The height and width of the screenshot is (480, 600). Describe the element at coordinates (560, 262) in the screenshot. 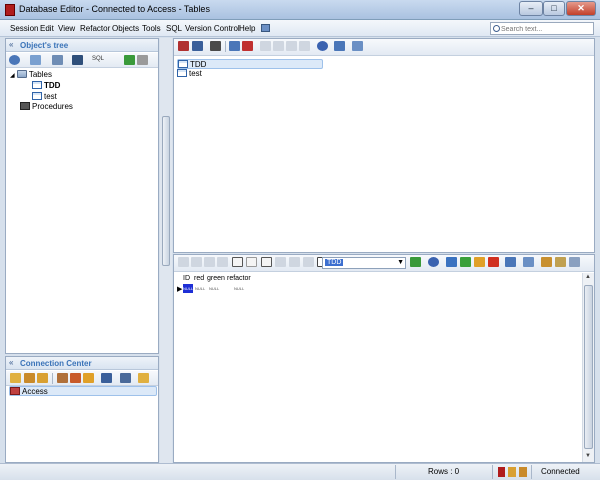

I see `grid-icon` at that location.